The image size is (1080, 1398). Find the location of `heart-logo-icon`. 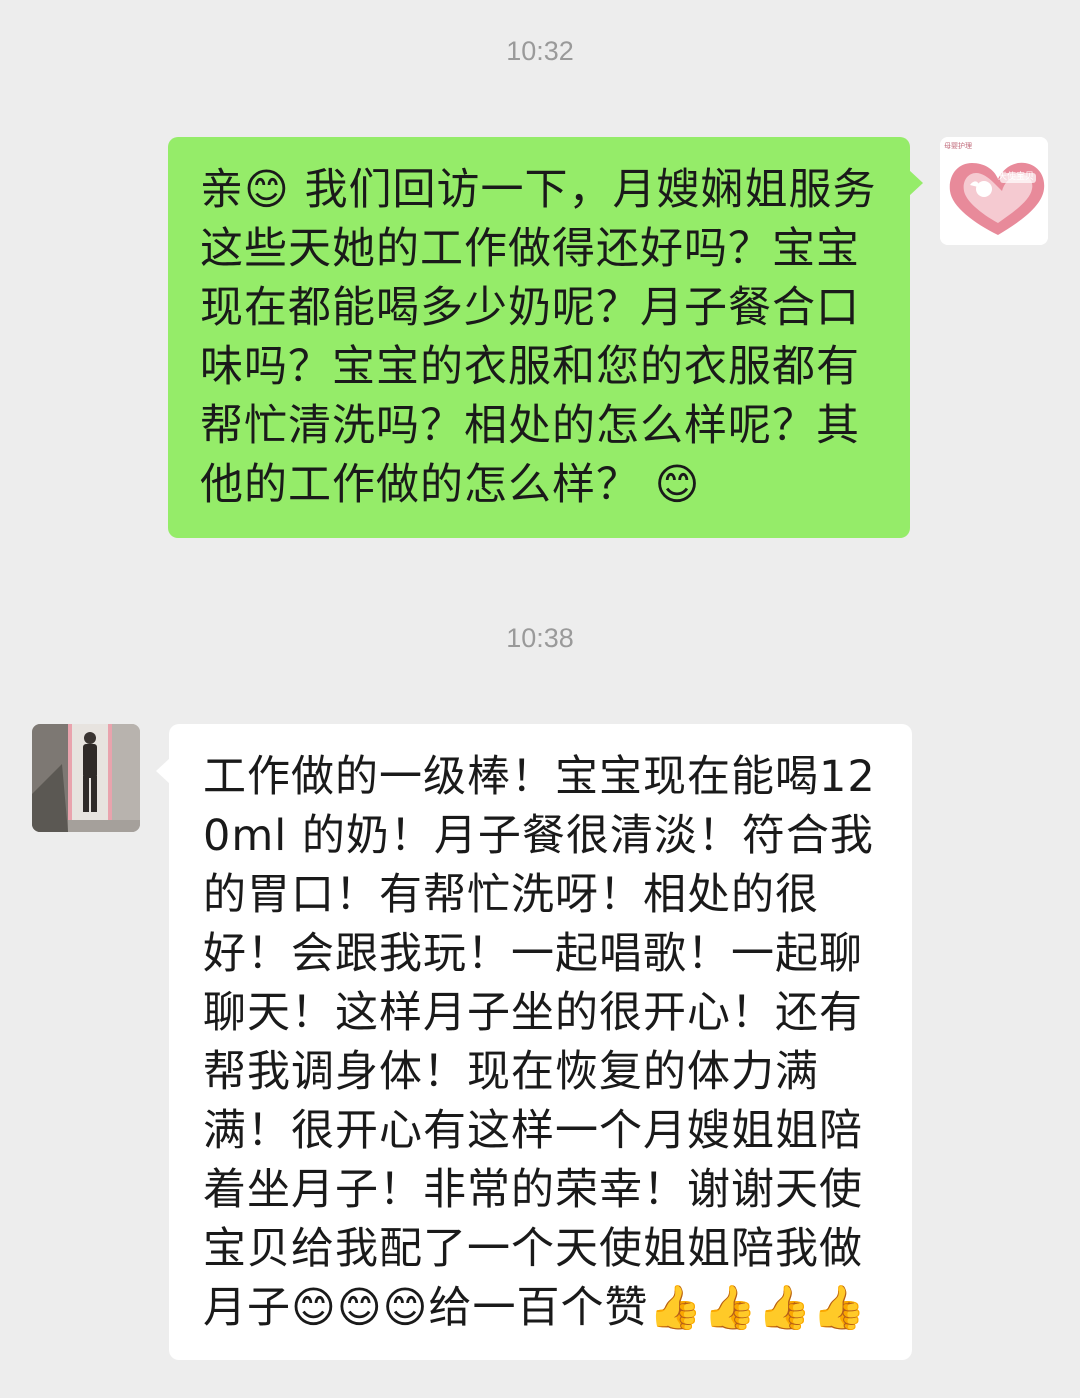

heart-logo-icon is located at coordinates (994, 191).